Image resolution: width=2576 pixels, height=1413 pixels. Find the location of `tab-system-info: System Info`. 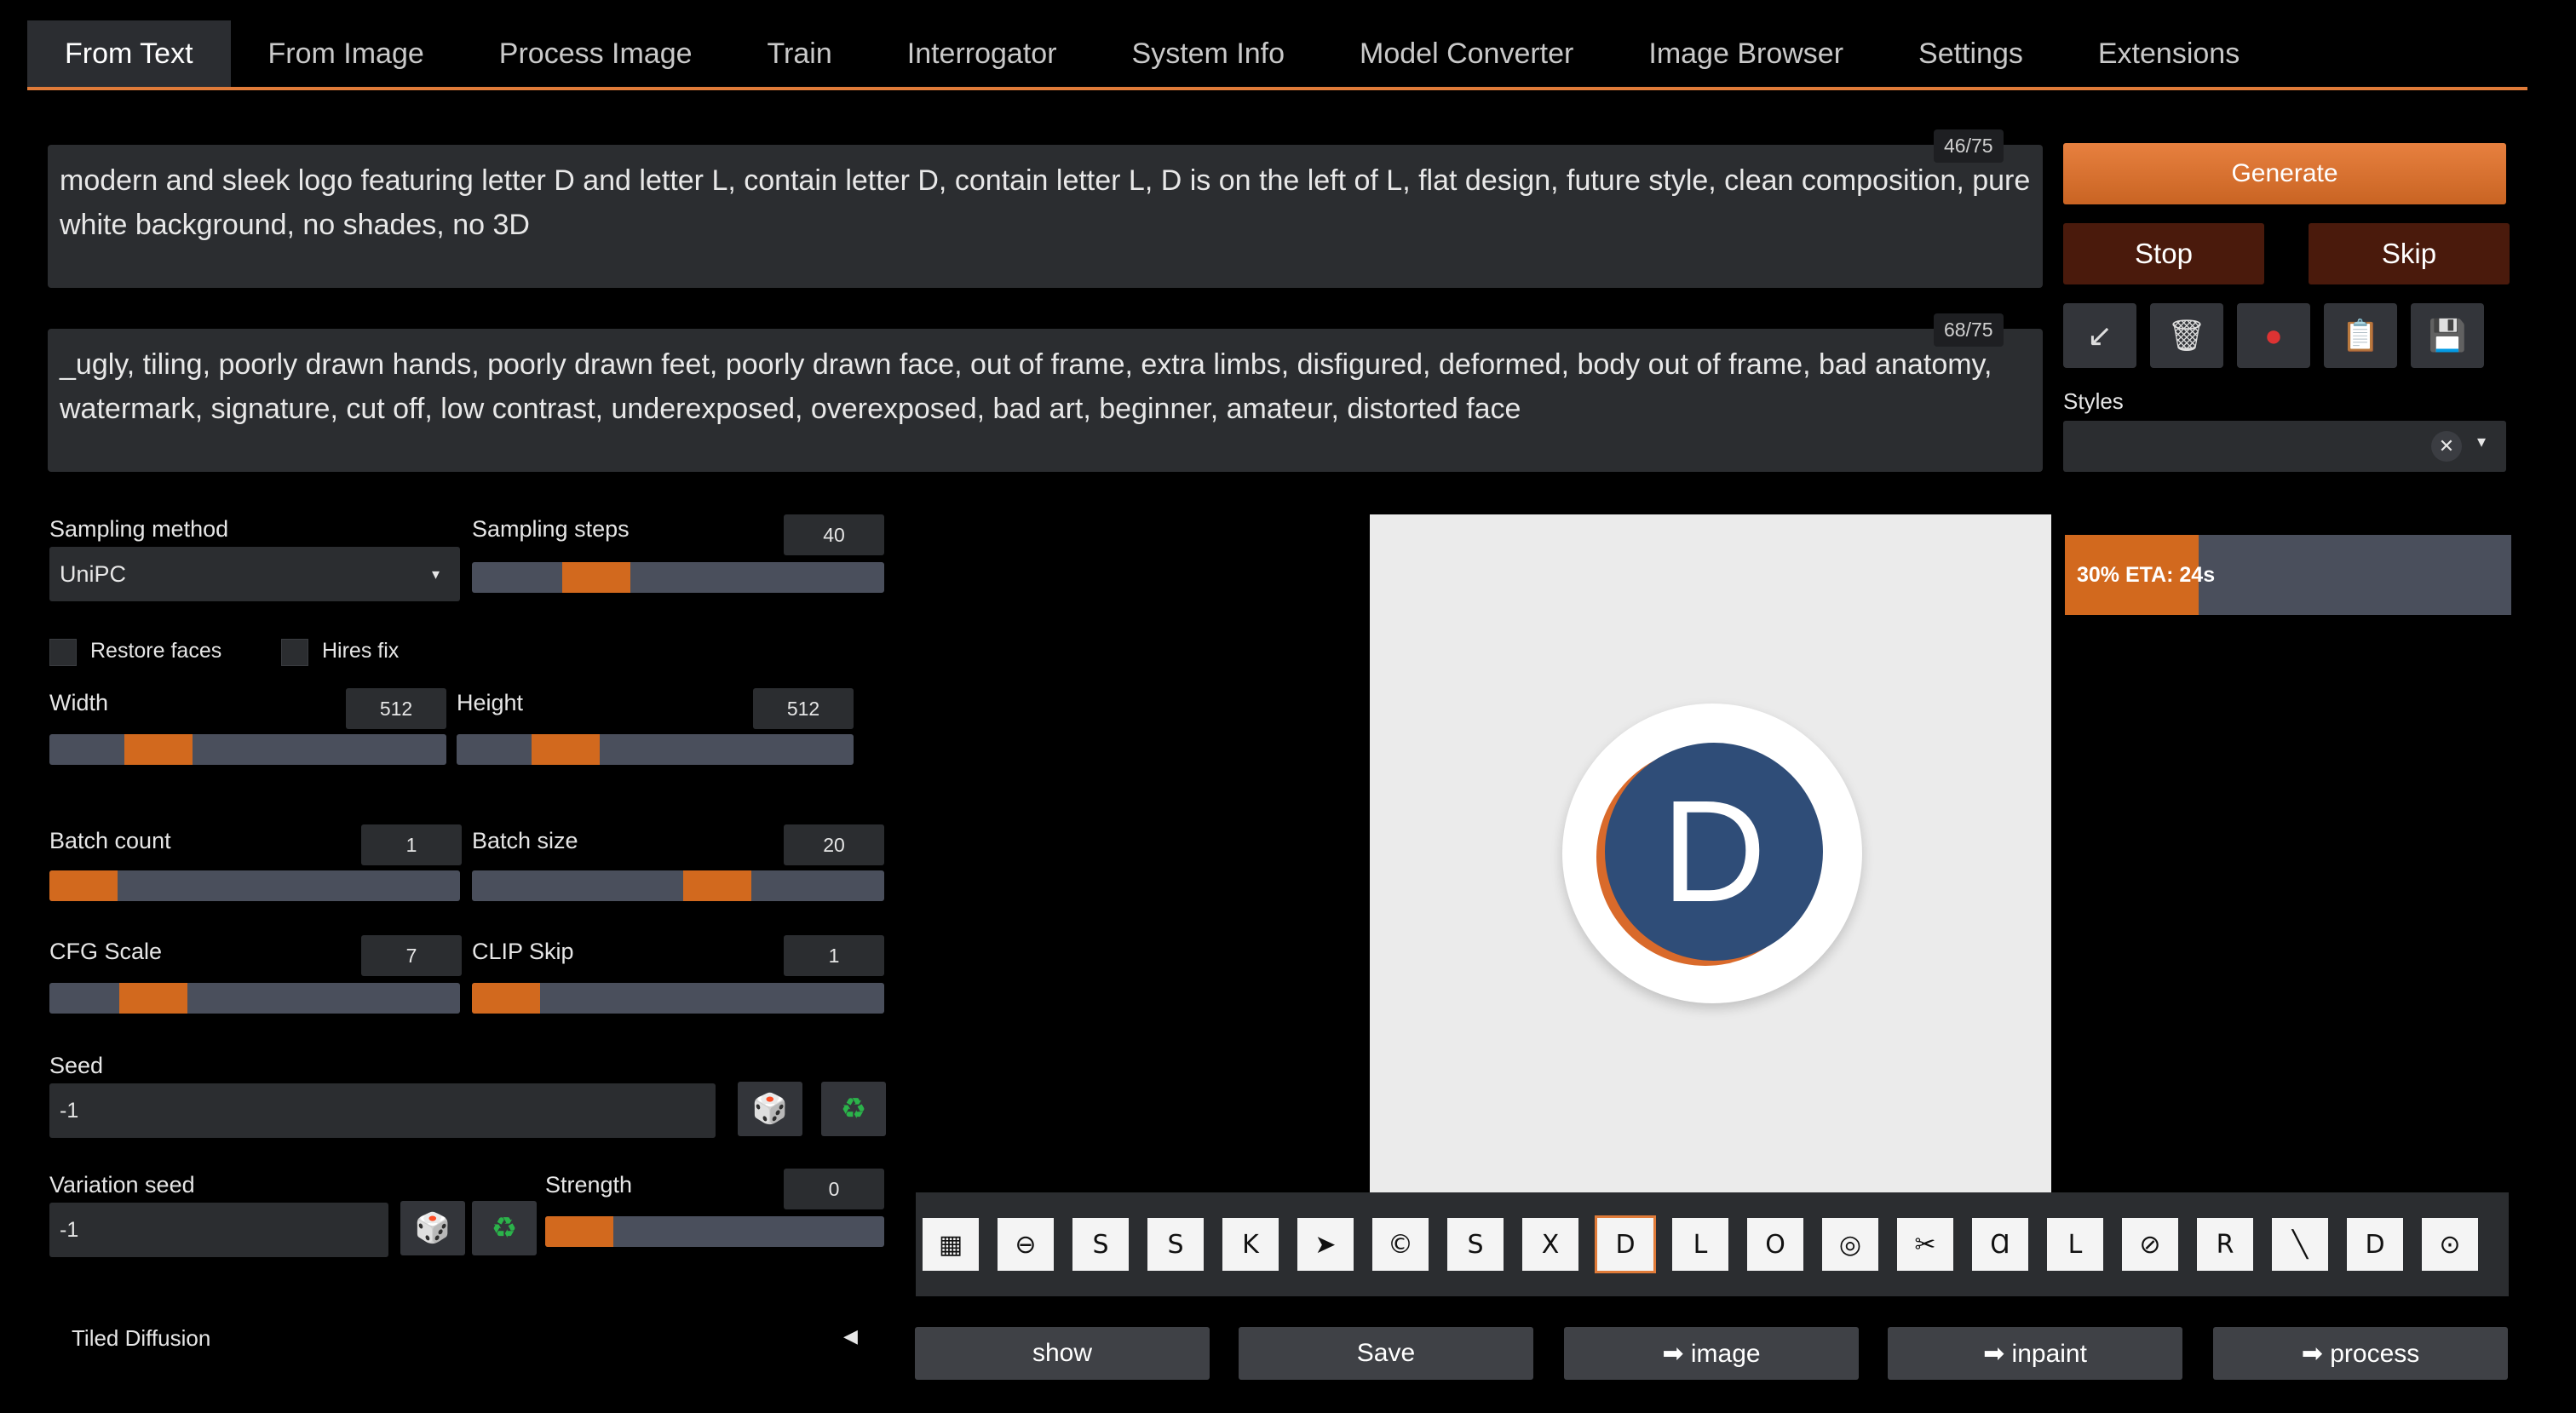

tab-system-info: System Info is located at coordinates (1209, 53).